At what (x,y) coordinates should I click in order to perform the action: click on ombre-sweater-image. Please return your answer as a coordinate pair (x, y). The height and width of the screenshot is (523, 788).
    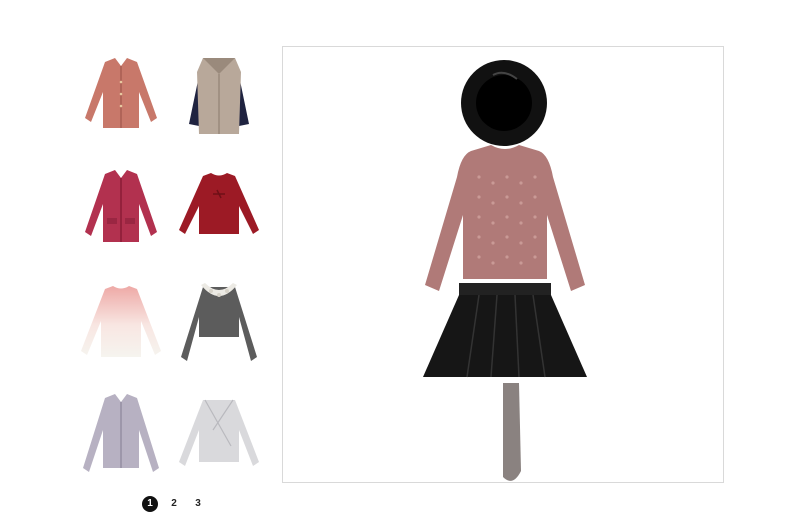
    Looking at the image, I should click on (121, 321).